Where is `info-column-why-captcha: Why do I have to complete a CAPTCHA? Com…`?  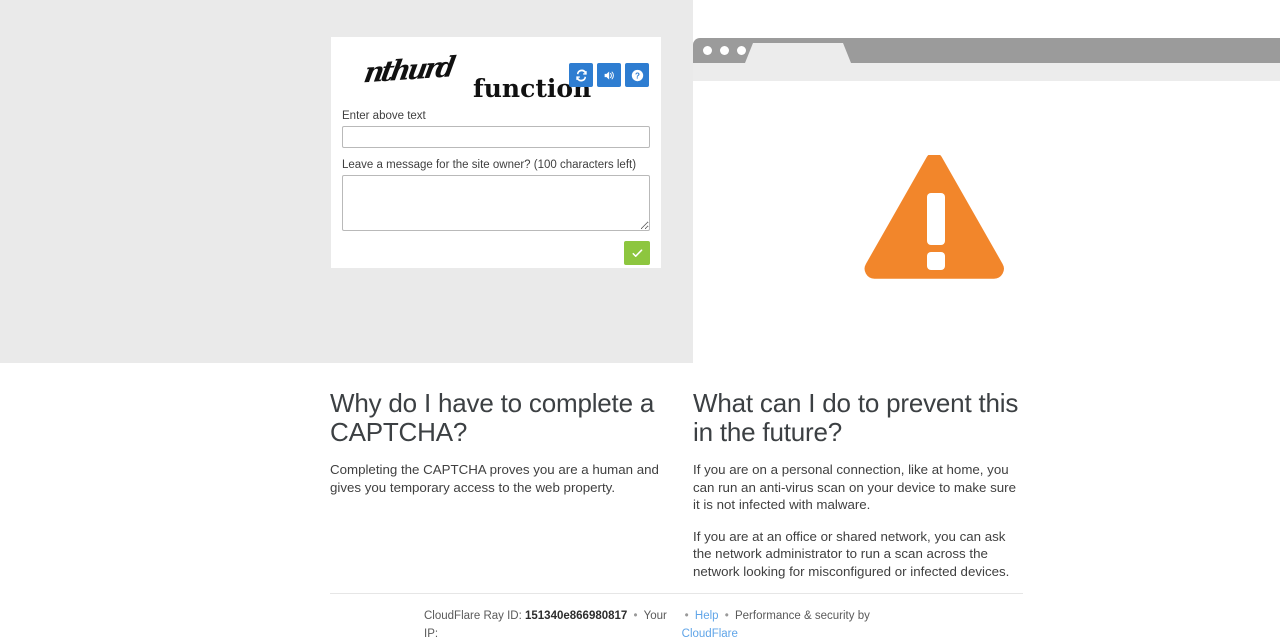 info-column-why-captcha: Why do I have to complete a CAPTCHA? Com… is located at coordinates (495, 449).